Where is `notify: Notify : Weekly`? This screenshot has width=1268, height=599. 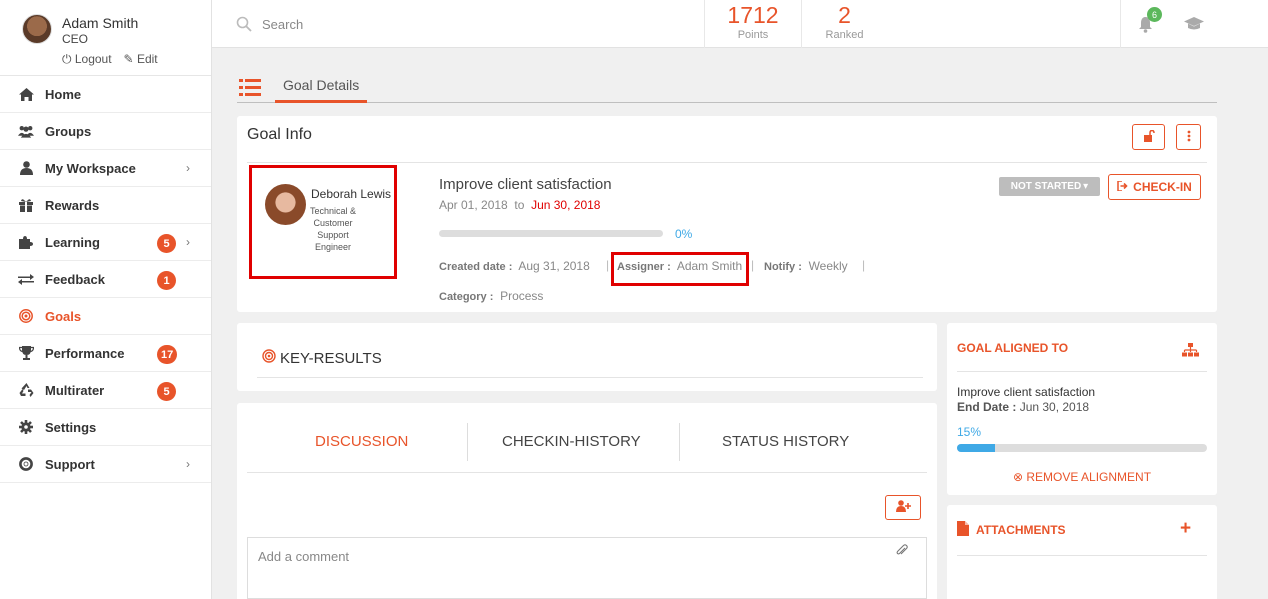
notify: Notify : Weekly is located at coordinates (806, 266).